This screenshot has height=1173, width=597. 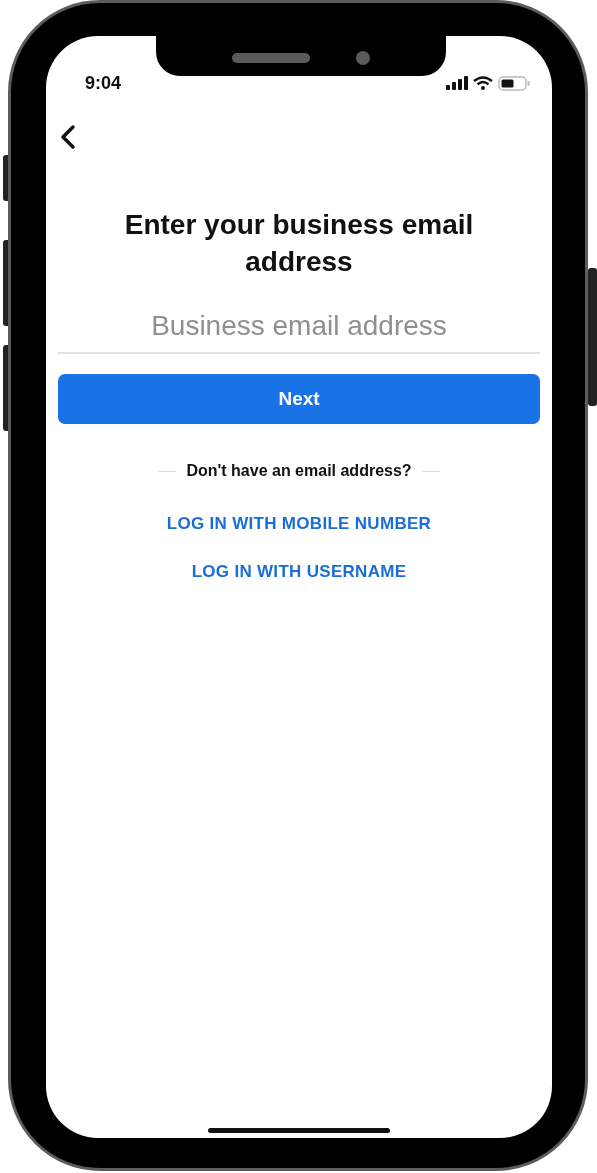 I want to click on battery-icon, so click(x=514, y=83).